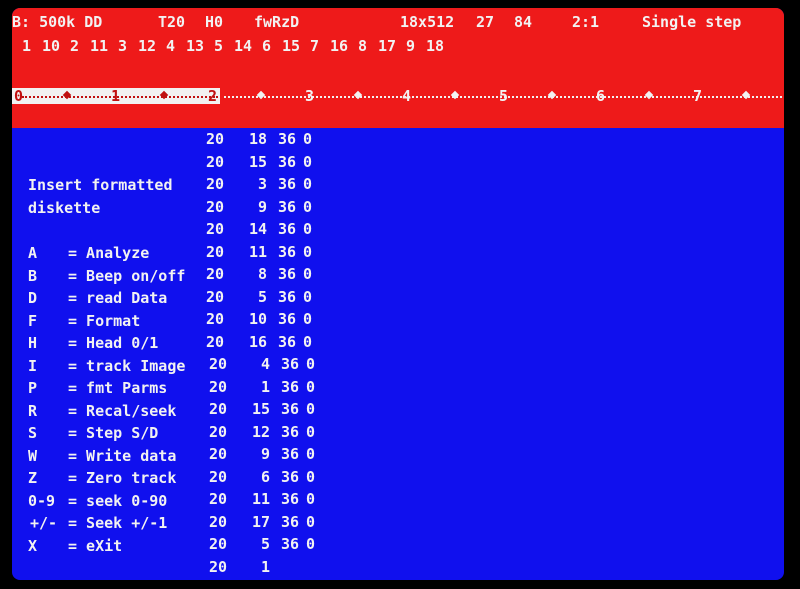  Describe the element at coordinates (95, 545) in the screenshot. I see `command-description: = eXit` at that location.